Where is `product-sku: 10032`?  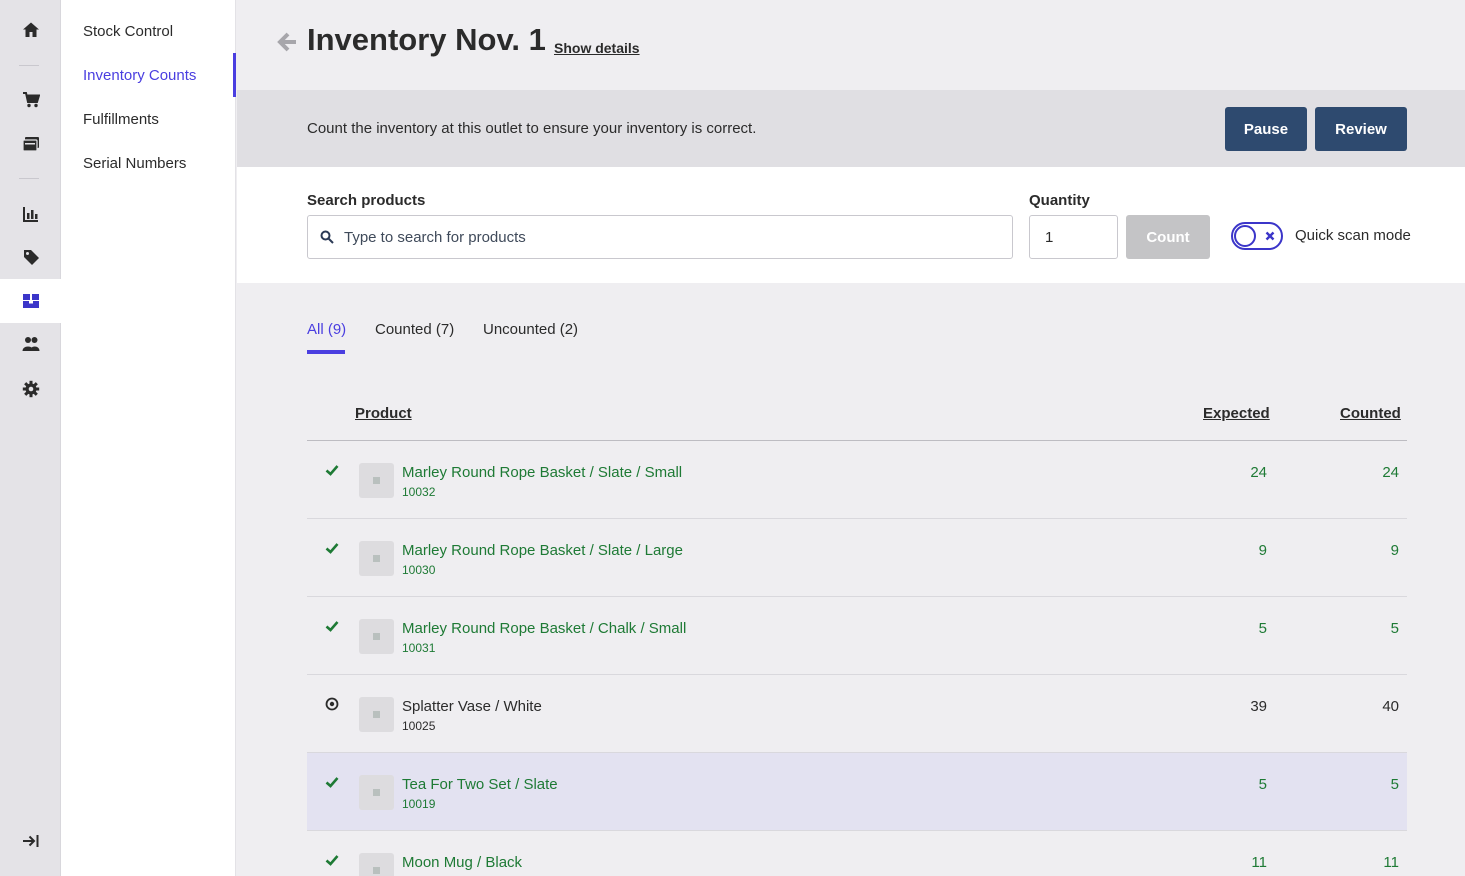
product-sku: 10032 is located at coordinates (419, 492).